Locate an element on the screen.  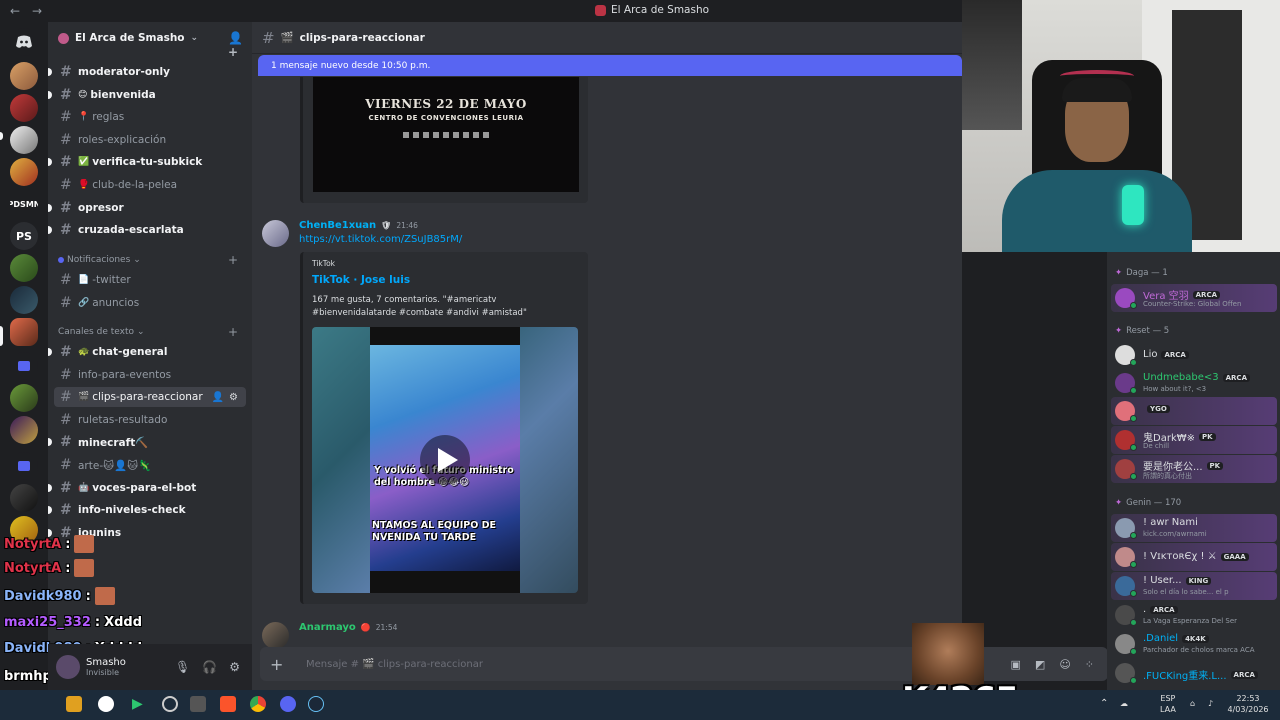
emoji-icon: ☺ is located at coordinates (1064, 664).